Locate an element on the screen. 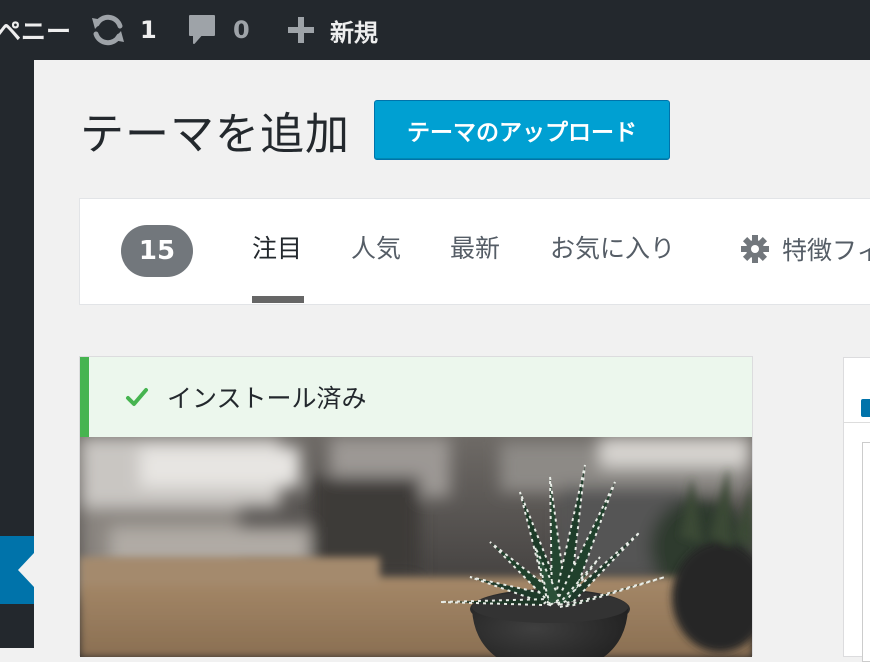 The width and height of the screenshot is (870, 662). comments-count: 0 is located at coordinates (241, 30).